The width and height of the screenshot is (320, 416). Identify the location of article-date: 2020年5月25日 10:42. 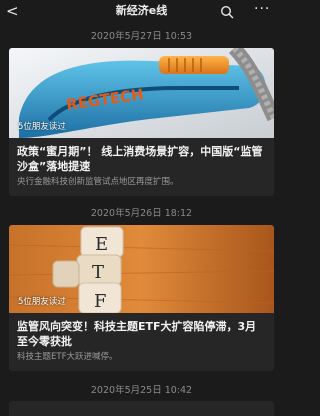
(141, 390).